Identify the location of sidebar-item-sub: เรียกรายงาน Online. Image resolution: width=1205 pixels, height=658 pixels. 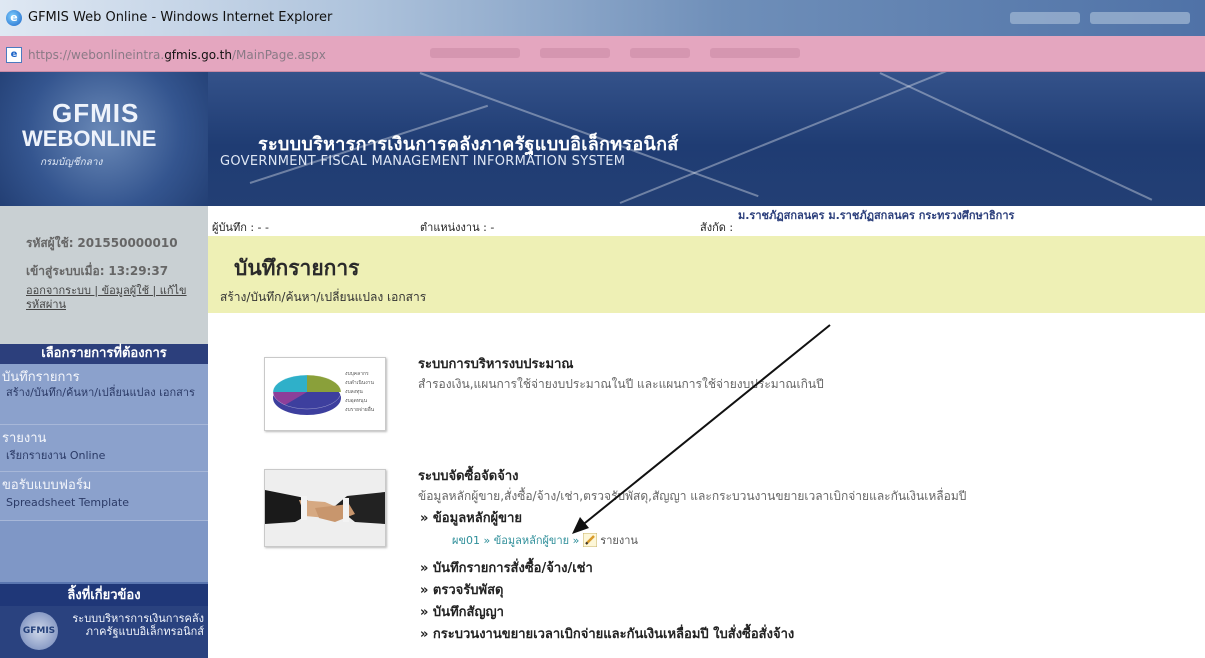
(56, 455).